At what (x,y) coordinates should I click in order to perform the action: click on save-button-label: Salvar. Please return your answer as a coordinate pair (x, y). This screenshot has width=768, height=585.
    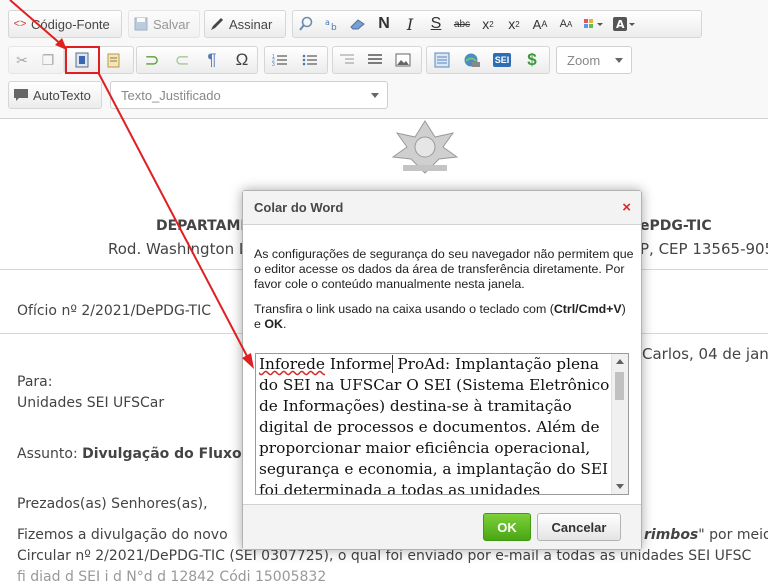
    Looking at the image, I should click on (171, 24).